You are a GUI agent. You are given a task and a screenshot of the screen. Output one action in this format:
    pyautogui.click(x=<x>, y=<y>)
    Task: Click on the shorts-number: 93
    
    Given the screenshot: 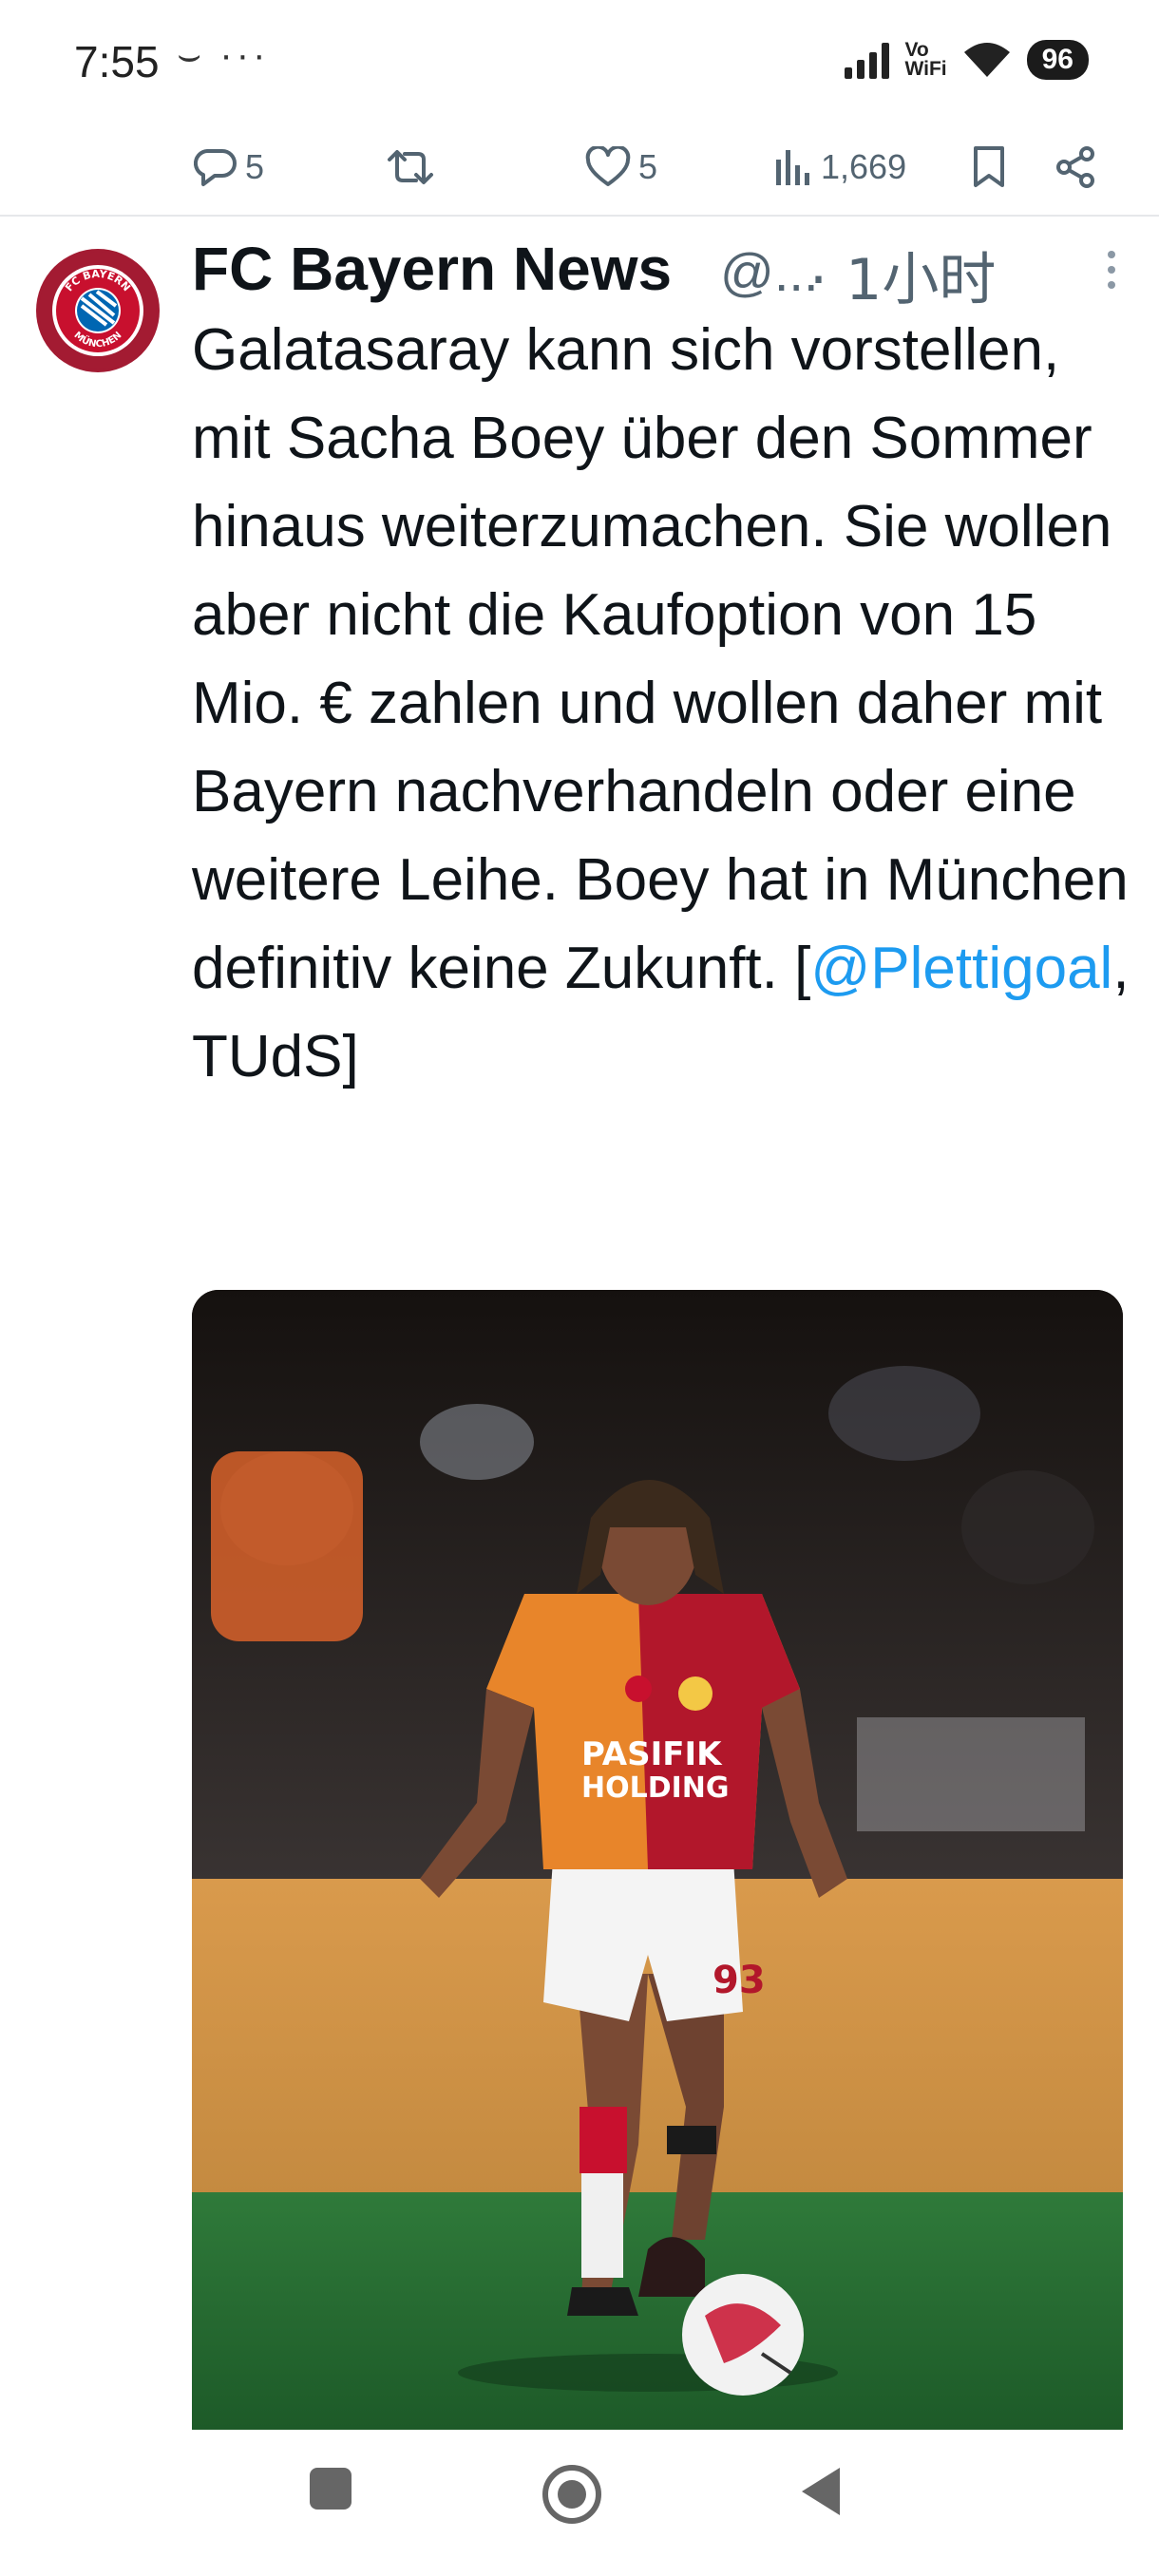 What is the action you would take?
    pyautogui.click(x=739, y=1981)
    